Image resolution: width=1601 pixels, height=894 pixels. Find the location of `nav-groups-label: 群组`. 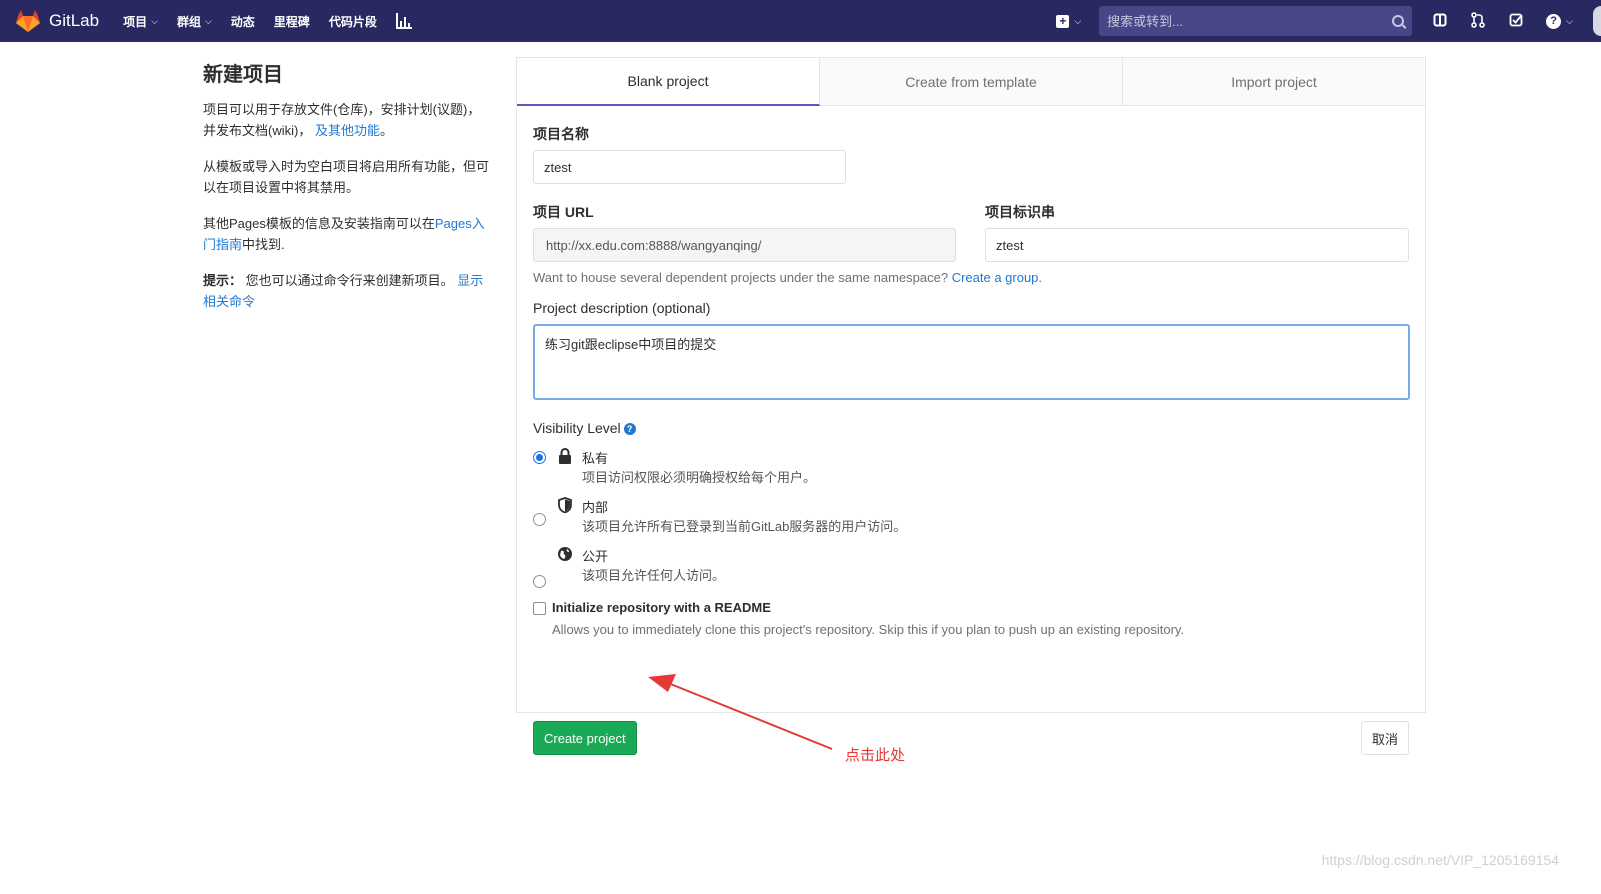

nav-groups-label: 群组 is located at coordinates (188, 21).